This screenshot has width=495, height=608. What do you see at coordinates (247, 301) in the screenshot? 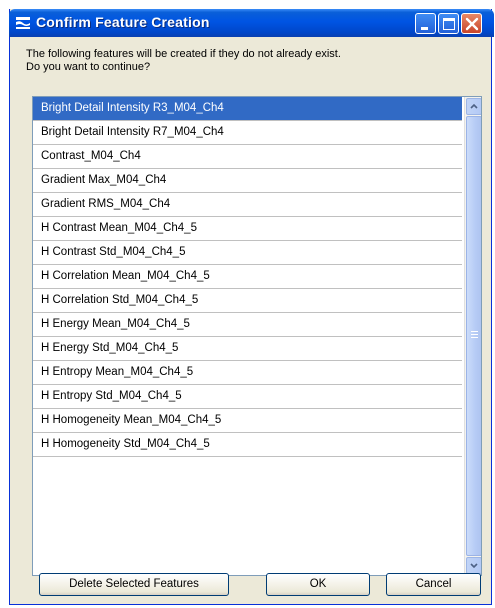
I see `feature-list-item: H Correlation Std_M04_Ch4_5` at bounding box center [247, 301].